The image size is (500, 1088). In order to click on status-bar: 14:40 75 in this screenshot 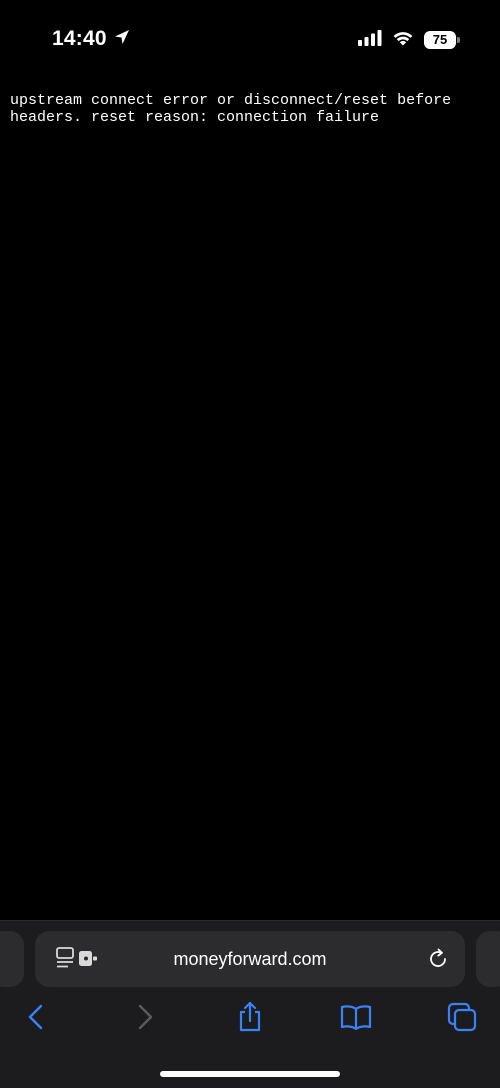, I will do `click(250, 40)`.